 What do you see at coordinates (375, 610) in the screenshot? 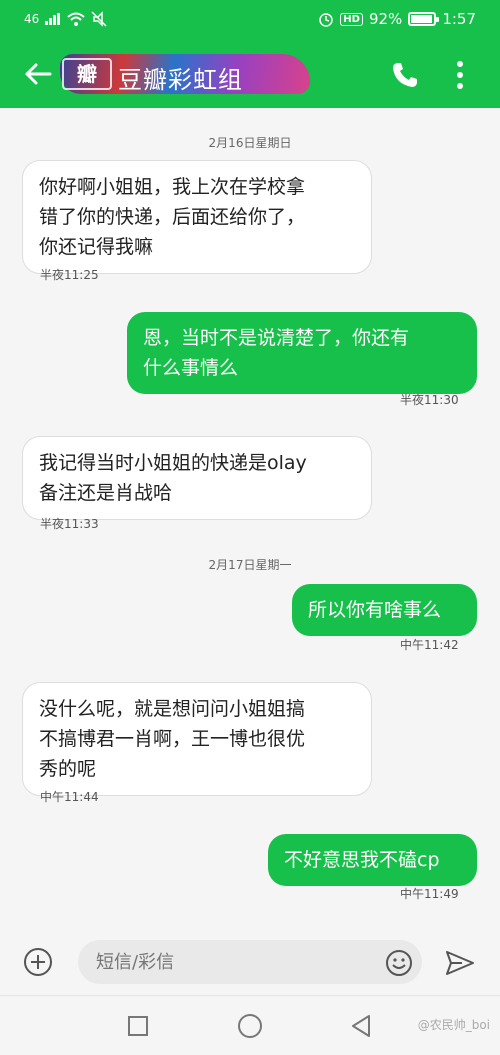
I see `message-line: 所以你有啥事么` at bounding box center [375, 610].